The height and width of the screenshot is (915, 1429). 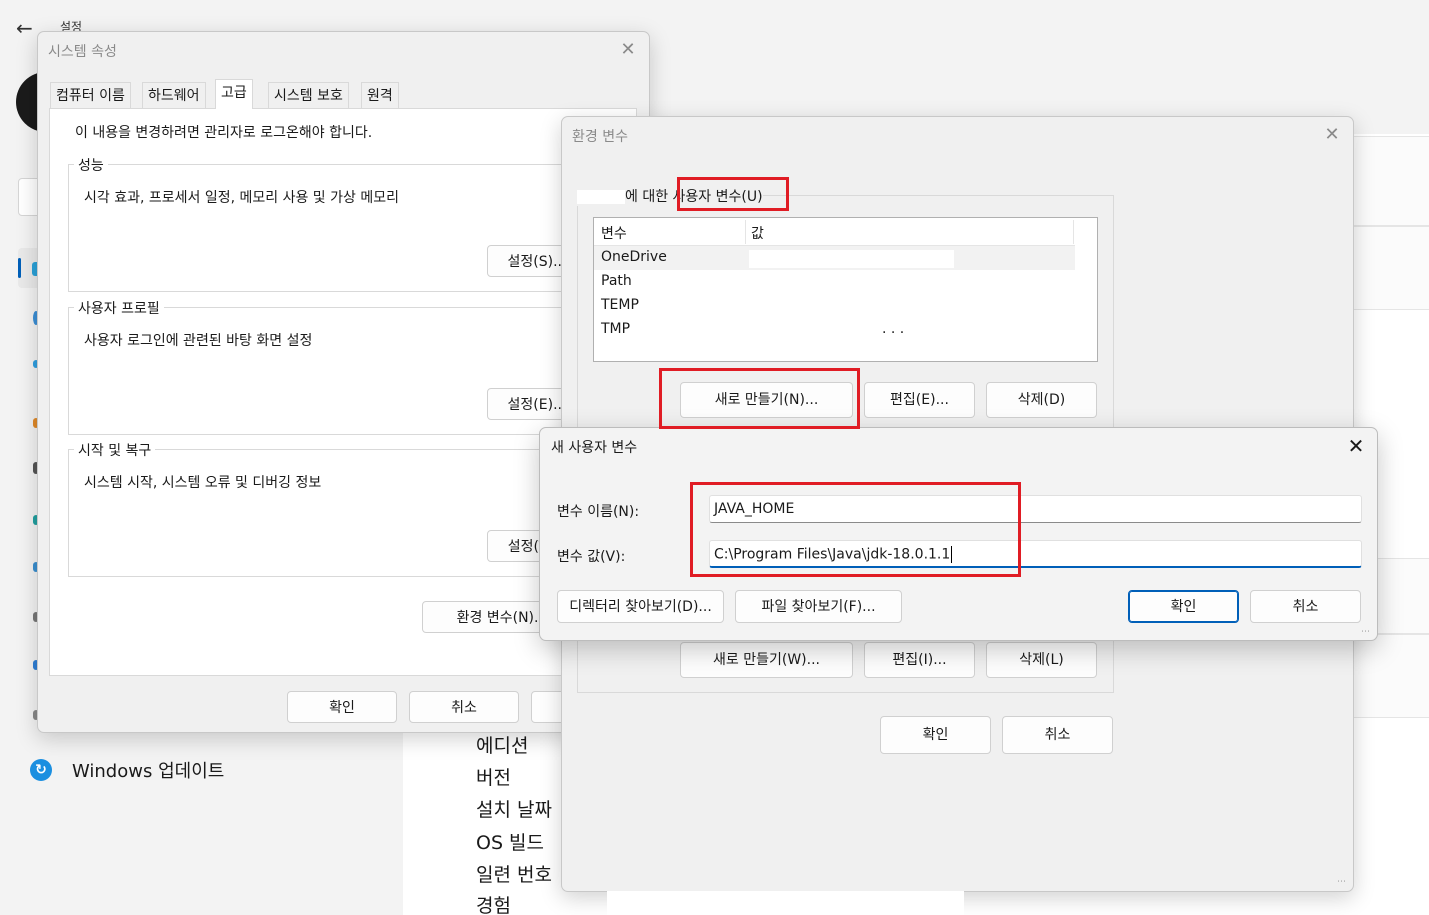 I want to click on spec-label-os-build: OS 빌드, so click(x=510, y=843).